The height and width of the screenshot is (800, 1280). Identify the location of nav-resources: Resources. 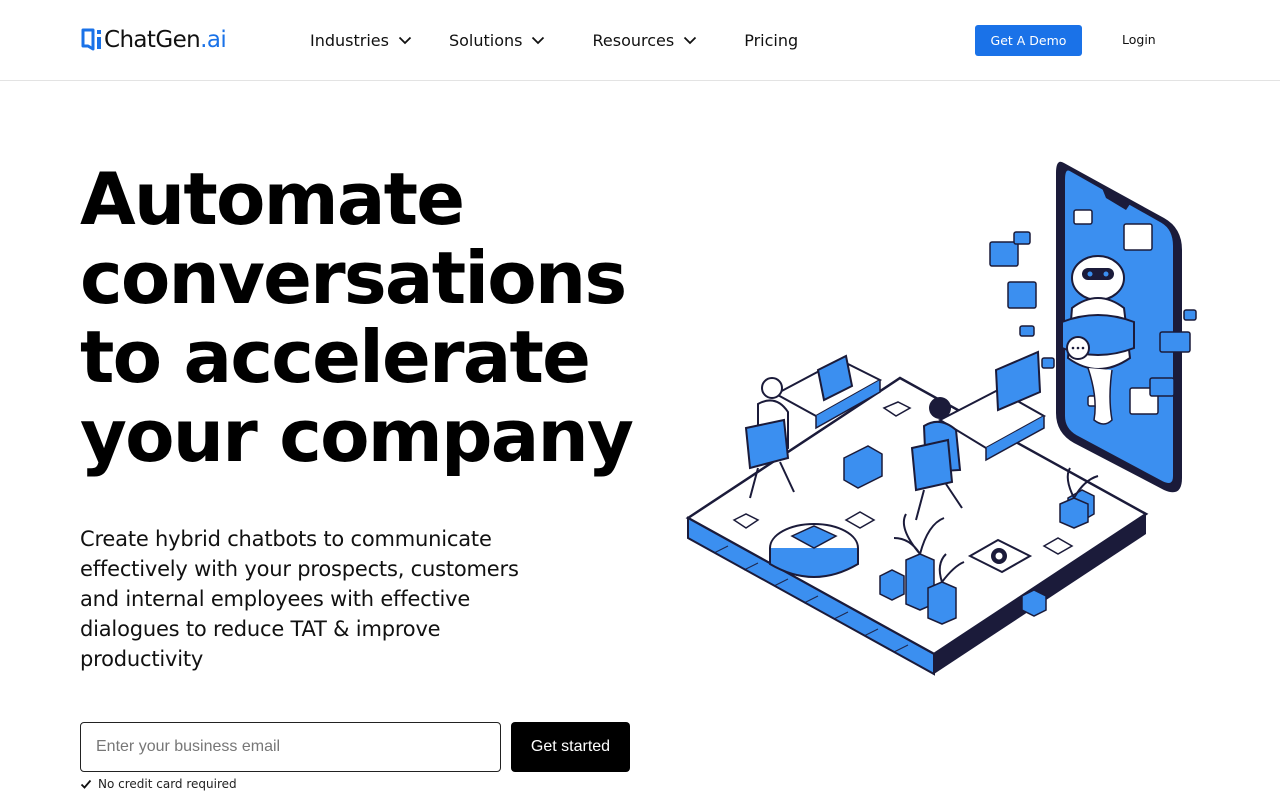
(645, 40).